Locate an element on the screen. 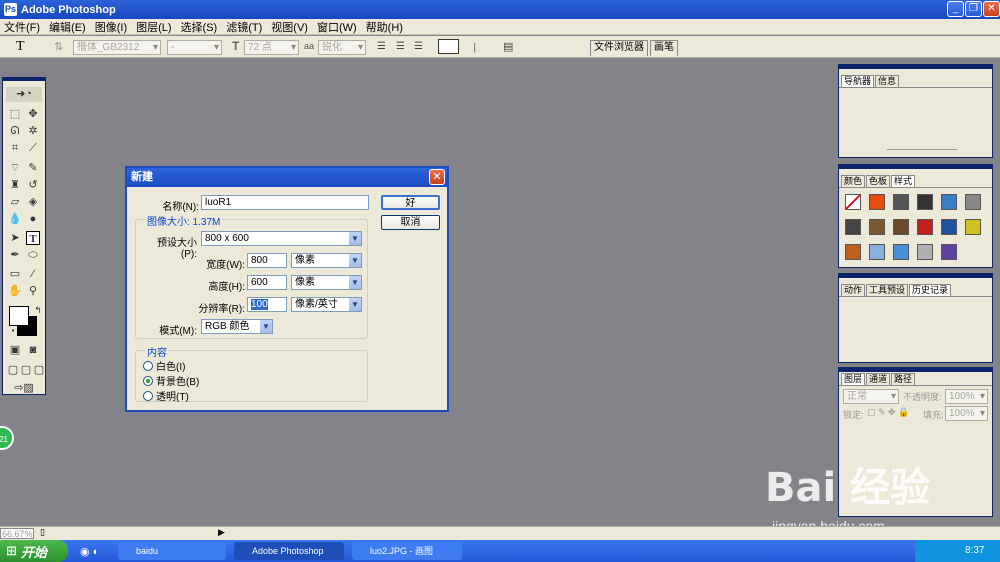  document-info-icon: ▯ is located at coordinates (42, 532).